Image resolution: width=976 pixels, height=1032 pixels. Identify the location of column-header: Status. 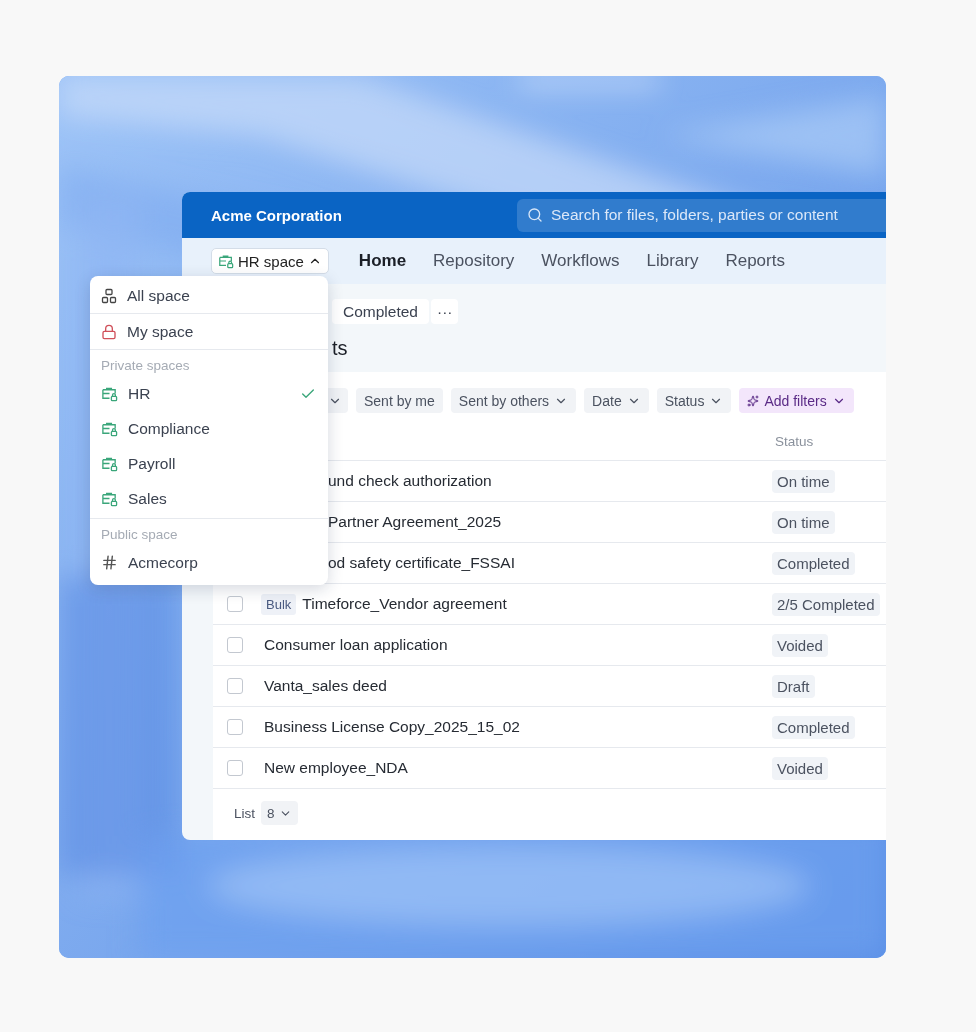
(794, 441).